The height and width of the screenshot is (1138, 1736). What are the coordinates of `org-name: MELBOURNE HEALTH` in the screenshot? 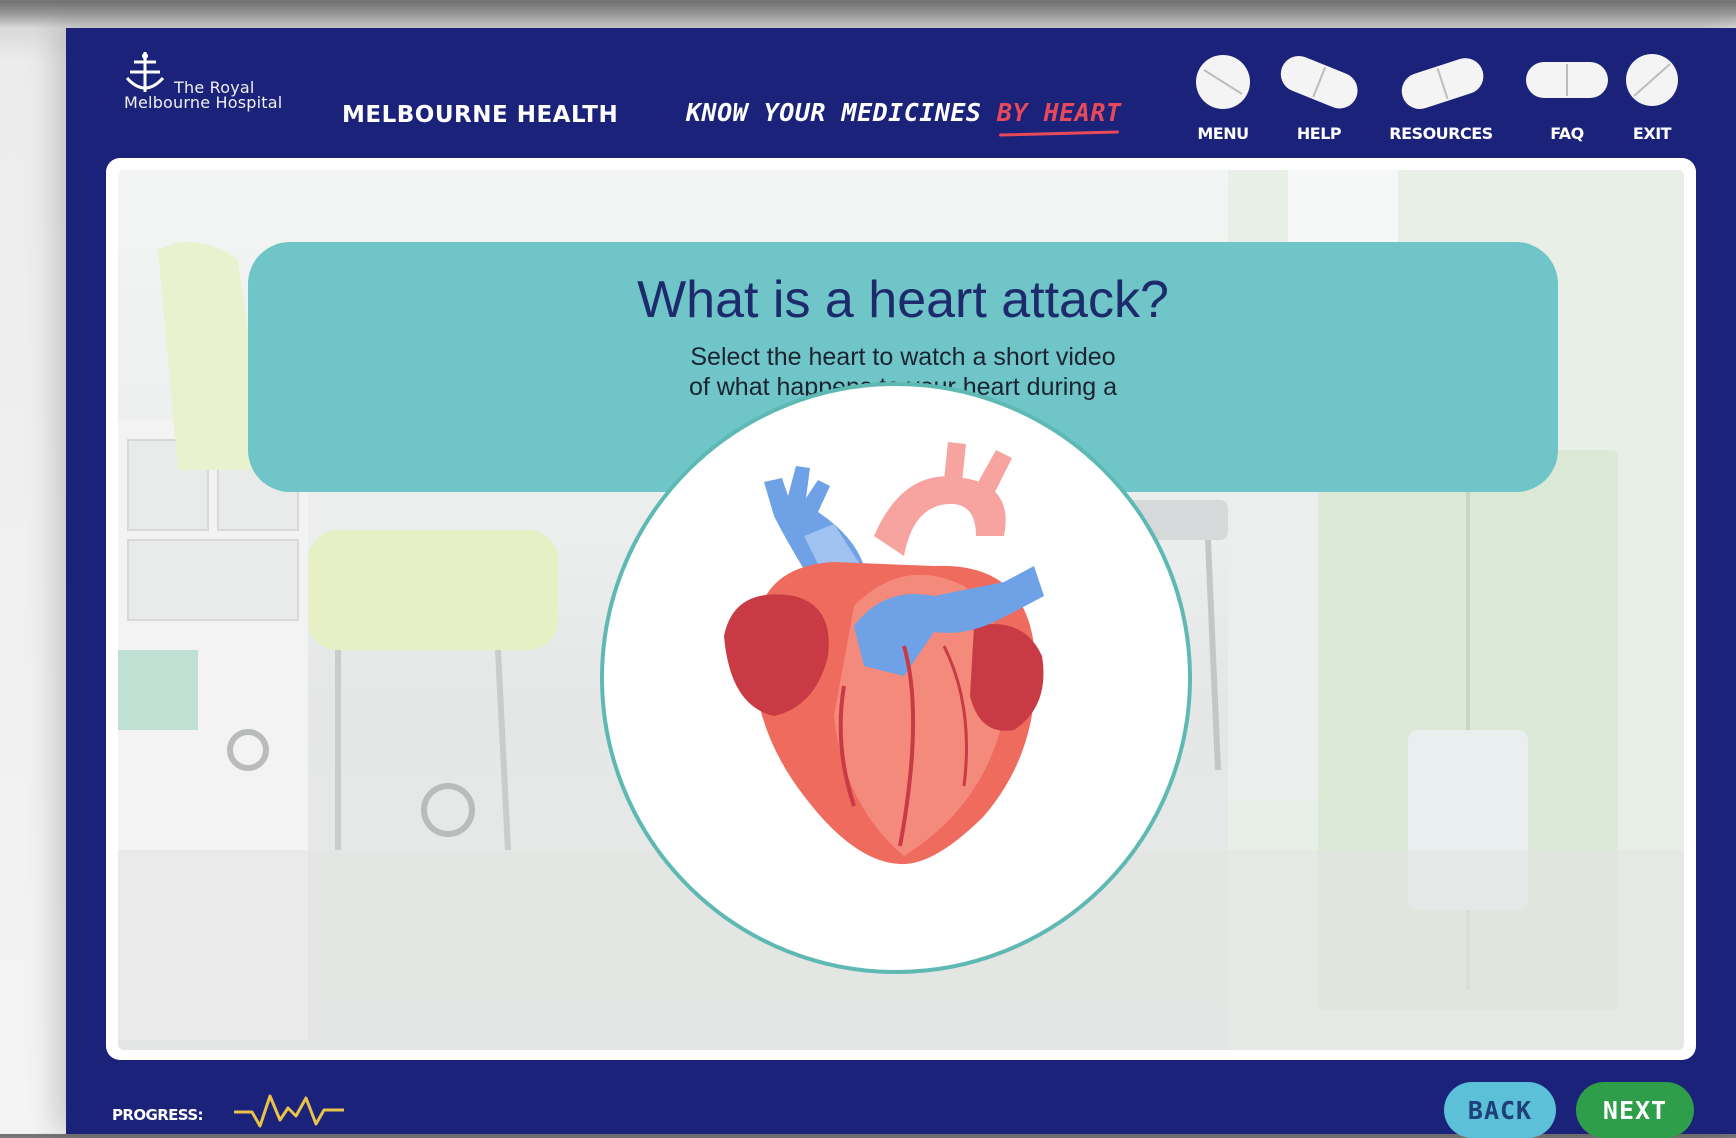 It's located at (480, 115).